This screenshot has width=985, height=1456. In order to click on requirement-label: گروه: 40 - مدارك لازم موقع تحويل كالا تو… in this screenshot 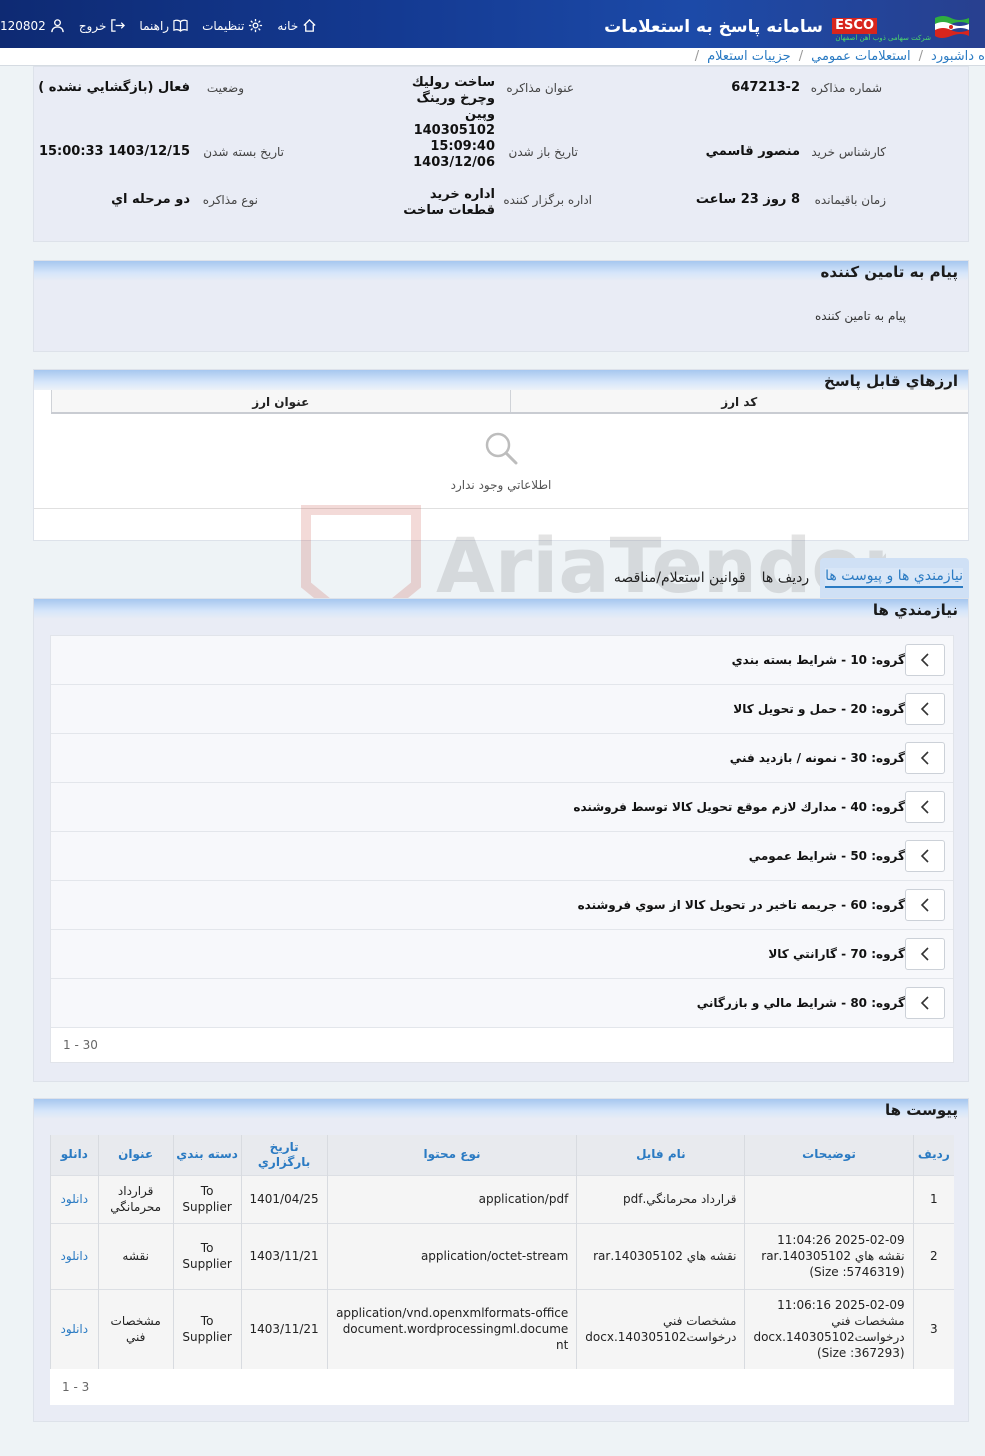, I will do `click(739, 807)`.